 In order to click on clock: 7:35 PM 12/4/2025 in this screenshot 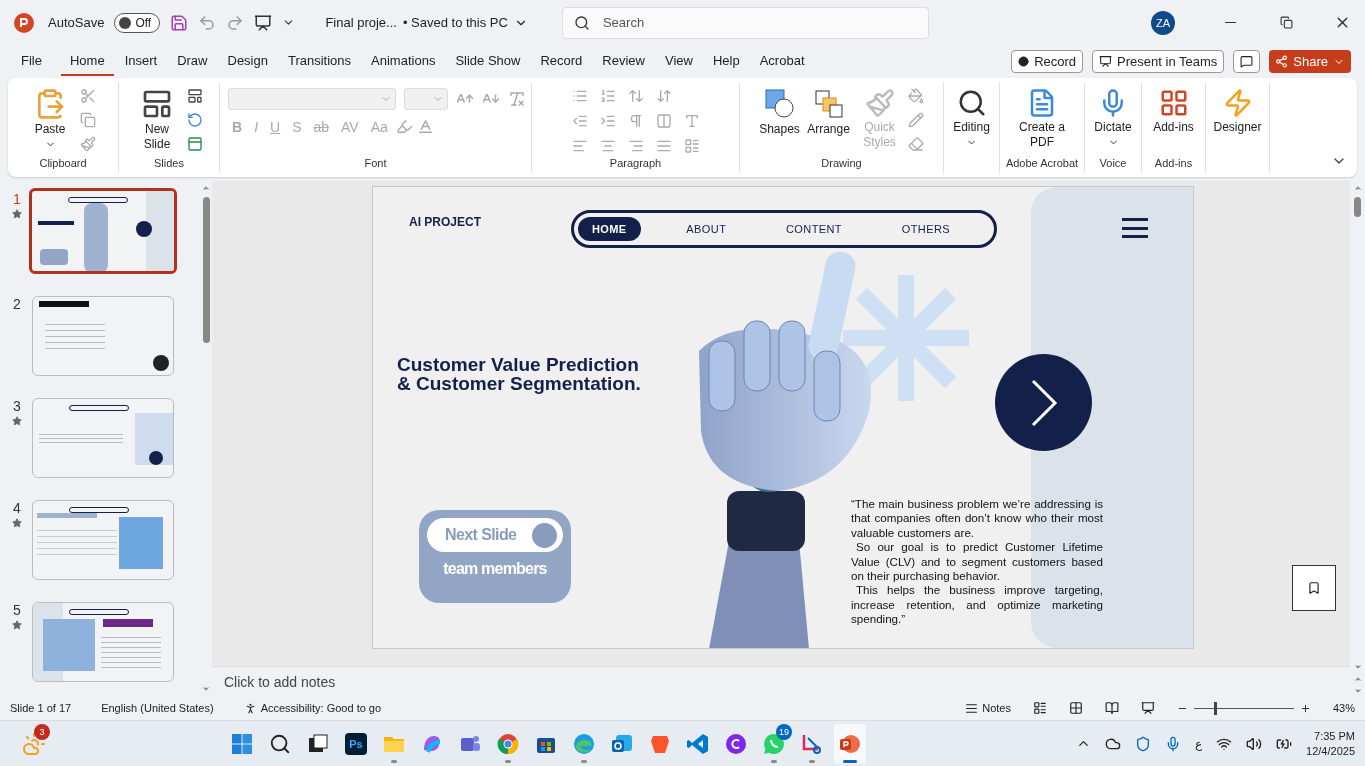, I will do `click(1330, 743)`.